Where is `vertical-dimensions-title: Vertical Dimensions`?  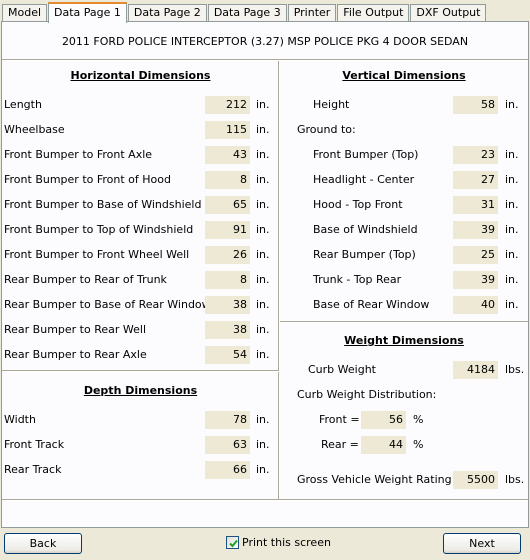
vertical-dimensions-title: Vertical Dimensions is located at coordinates (404, 75).